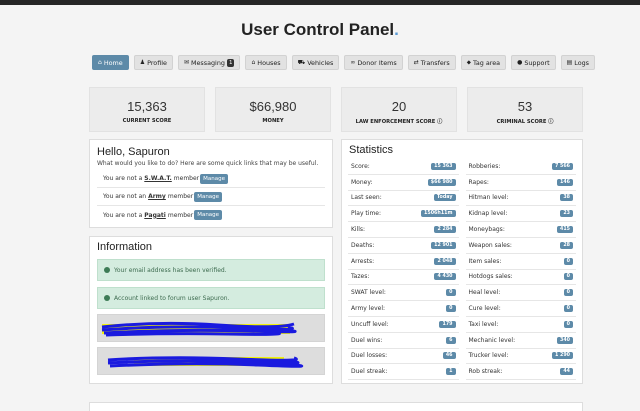  I want to click on stat-row: Play time: 1506h11m, so click(403, 214).